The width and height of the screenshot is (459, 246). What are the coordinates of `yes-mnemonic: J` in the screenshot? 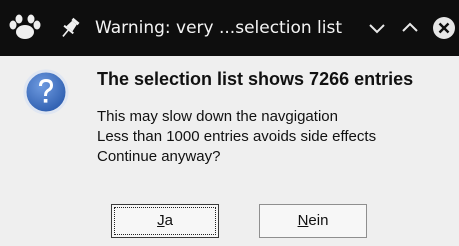 It's located at (161, 220).